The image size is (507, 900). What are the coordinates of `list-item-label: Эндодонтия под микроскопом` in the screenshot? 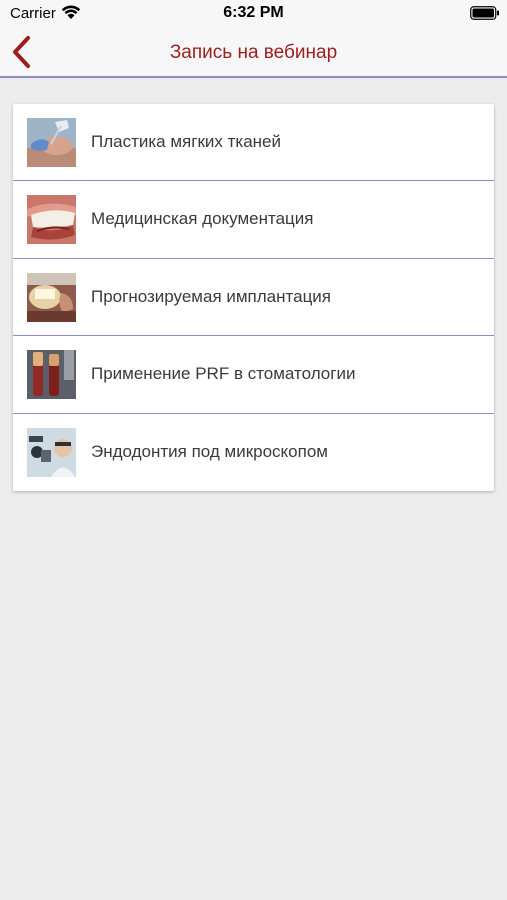 It's located at (209, 451).